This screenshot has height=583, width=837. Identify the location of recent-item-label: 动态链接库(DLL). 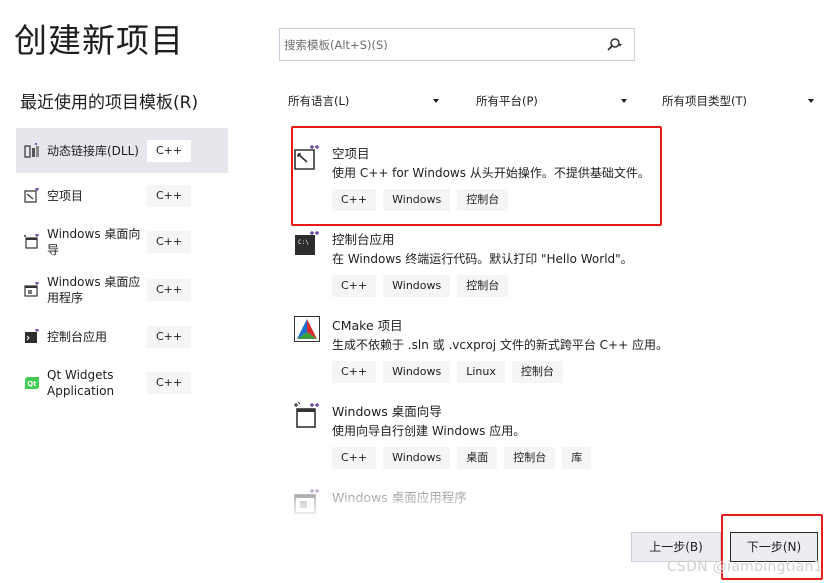
(93, 150).